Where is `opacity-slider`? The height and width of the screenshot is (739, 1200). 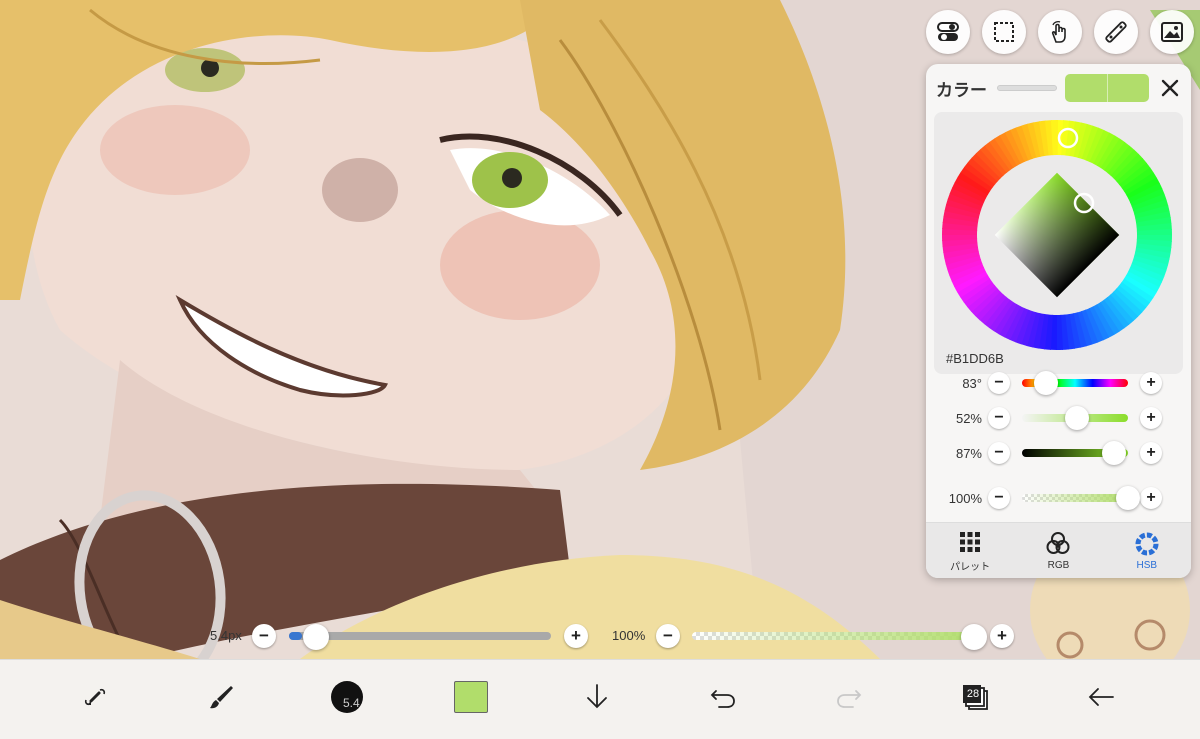
opacity-slider is located at coordinates (1081, 498).